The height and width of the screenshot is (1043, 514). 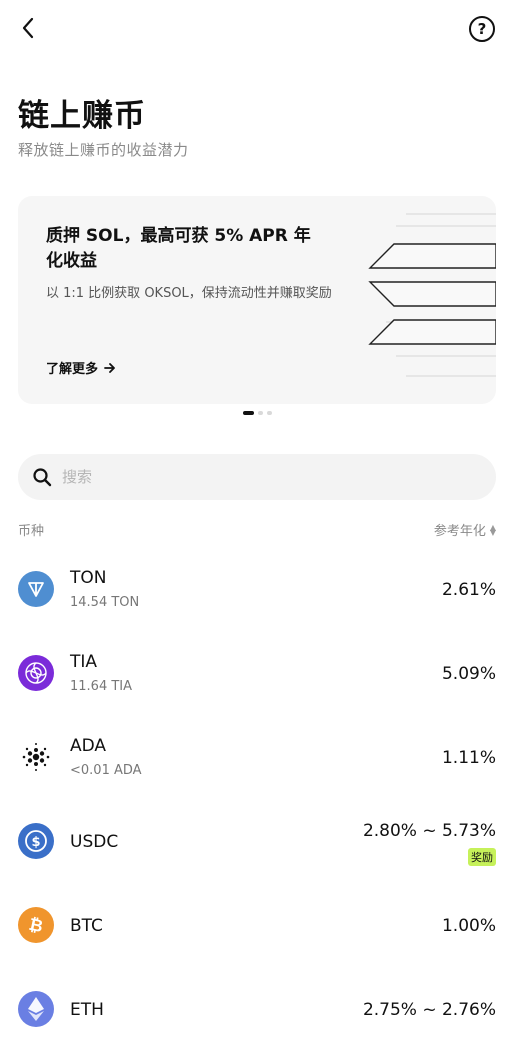 I want to click on learn-more-link: 了解更多, so click(x=81, y=367).